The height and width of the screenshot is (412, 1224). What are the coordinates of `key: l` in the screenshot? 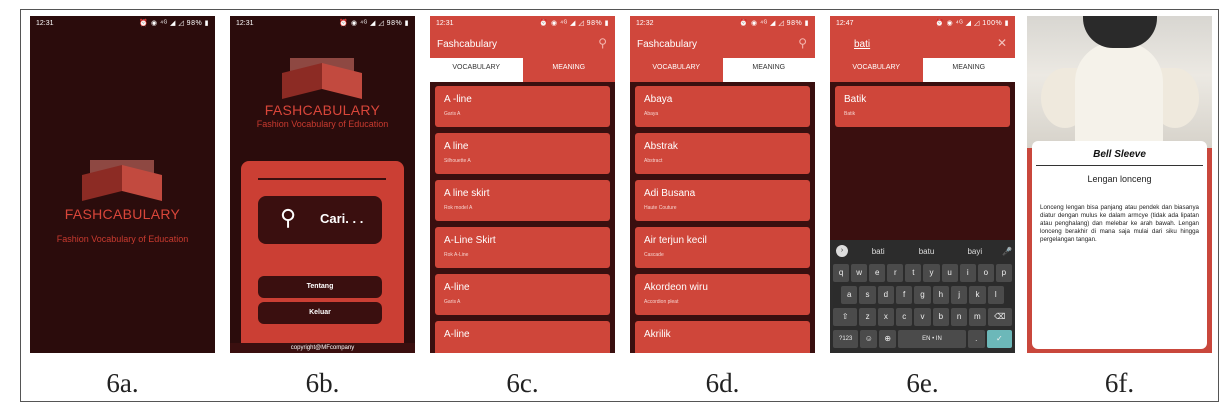 It's located at (995, 295).